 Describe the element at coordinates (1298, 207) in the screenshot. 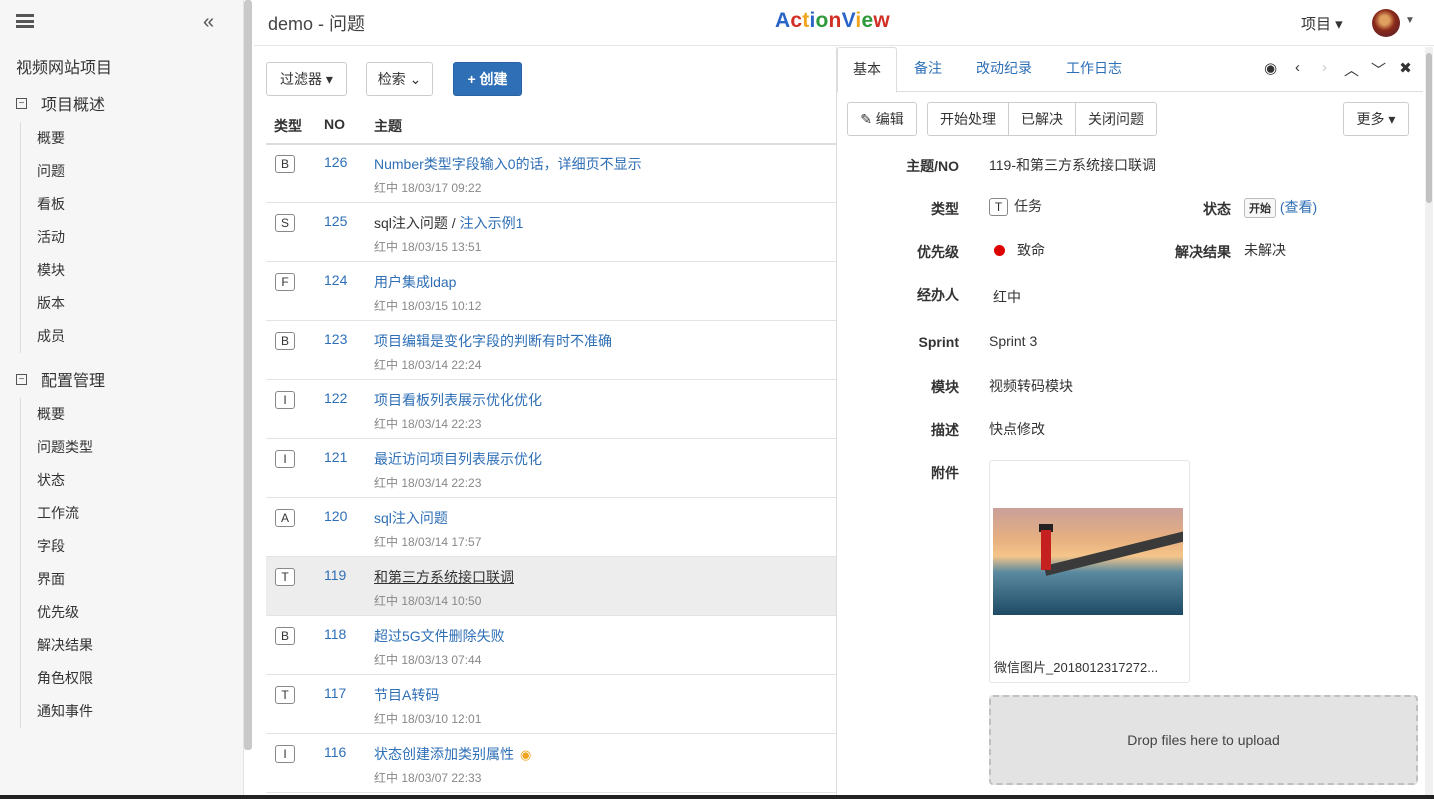

I see `view-workflow-link: (查看)` at that location.